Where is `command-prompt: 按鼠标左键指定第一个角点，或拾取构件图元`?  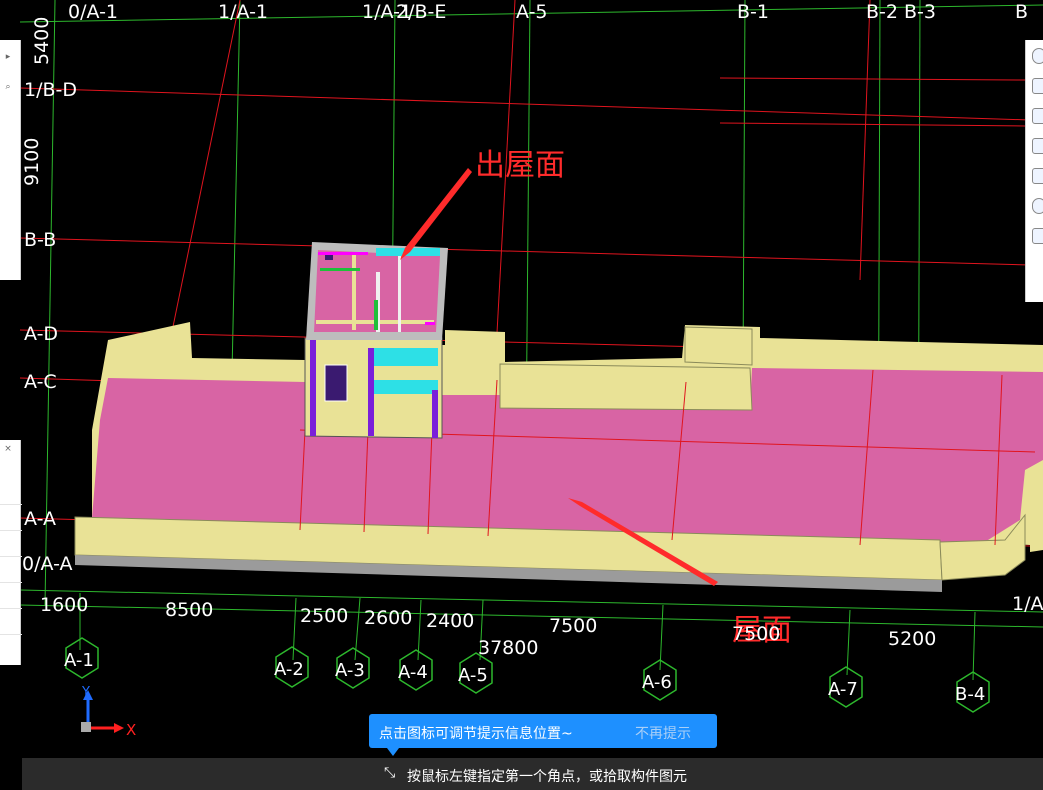
command-prompt: 按鼠标左键指定第一个角点，或拾取构件图元 is located at coordinates (547, 777).